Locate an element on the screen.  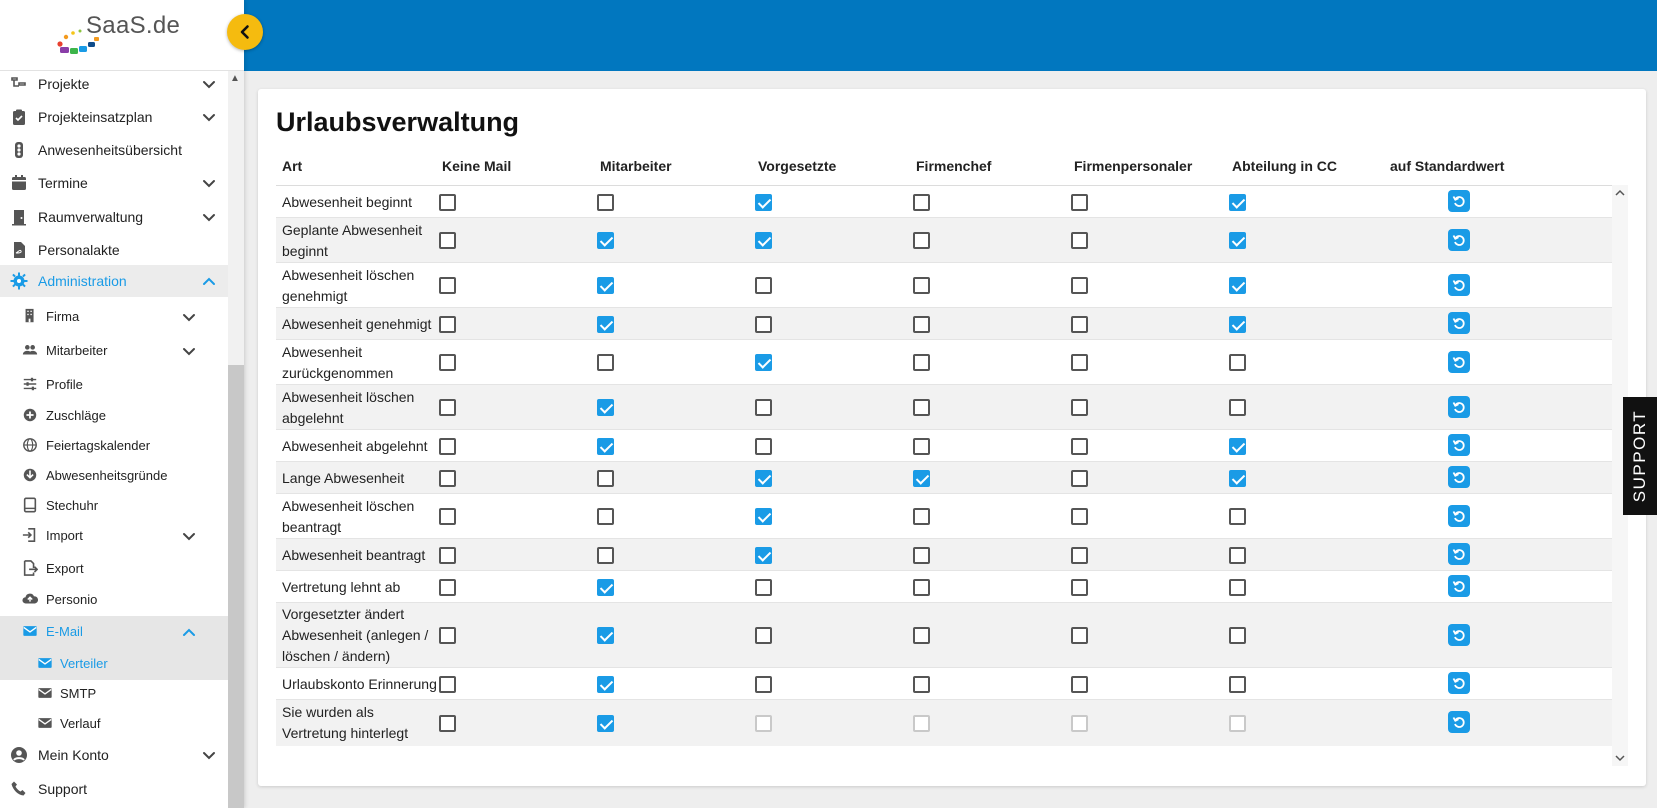
sidebar-item-administration: Administration is located at coordinates (114, 281).